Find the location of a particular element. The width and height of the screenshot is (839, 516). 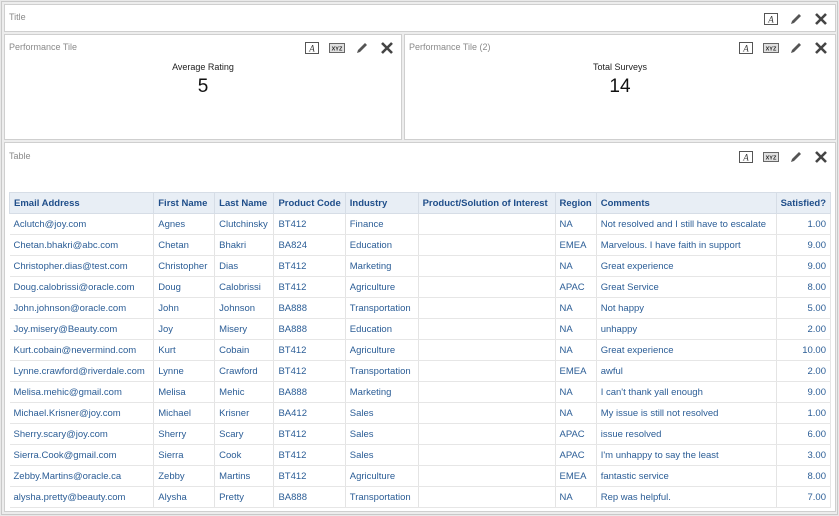

cell-email: Doug.calobrissi@oracle.com is located at coordinates (82, 287).